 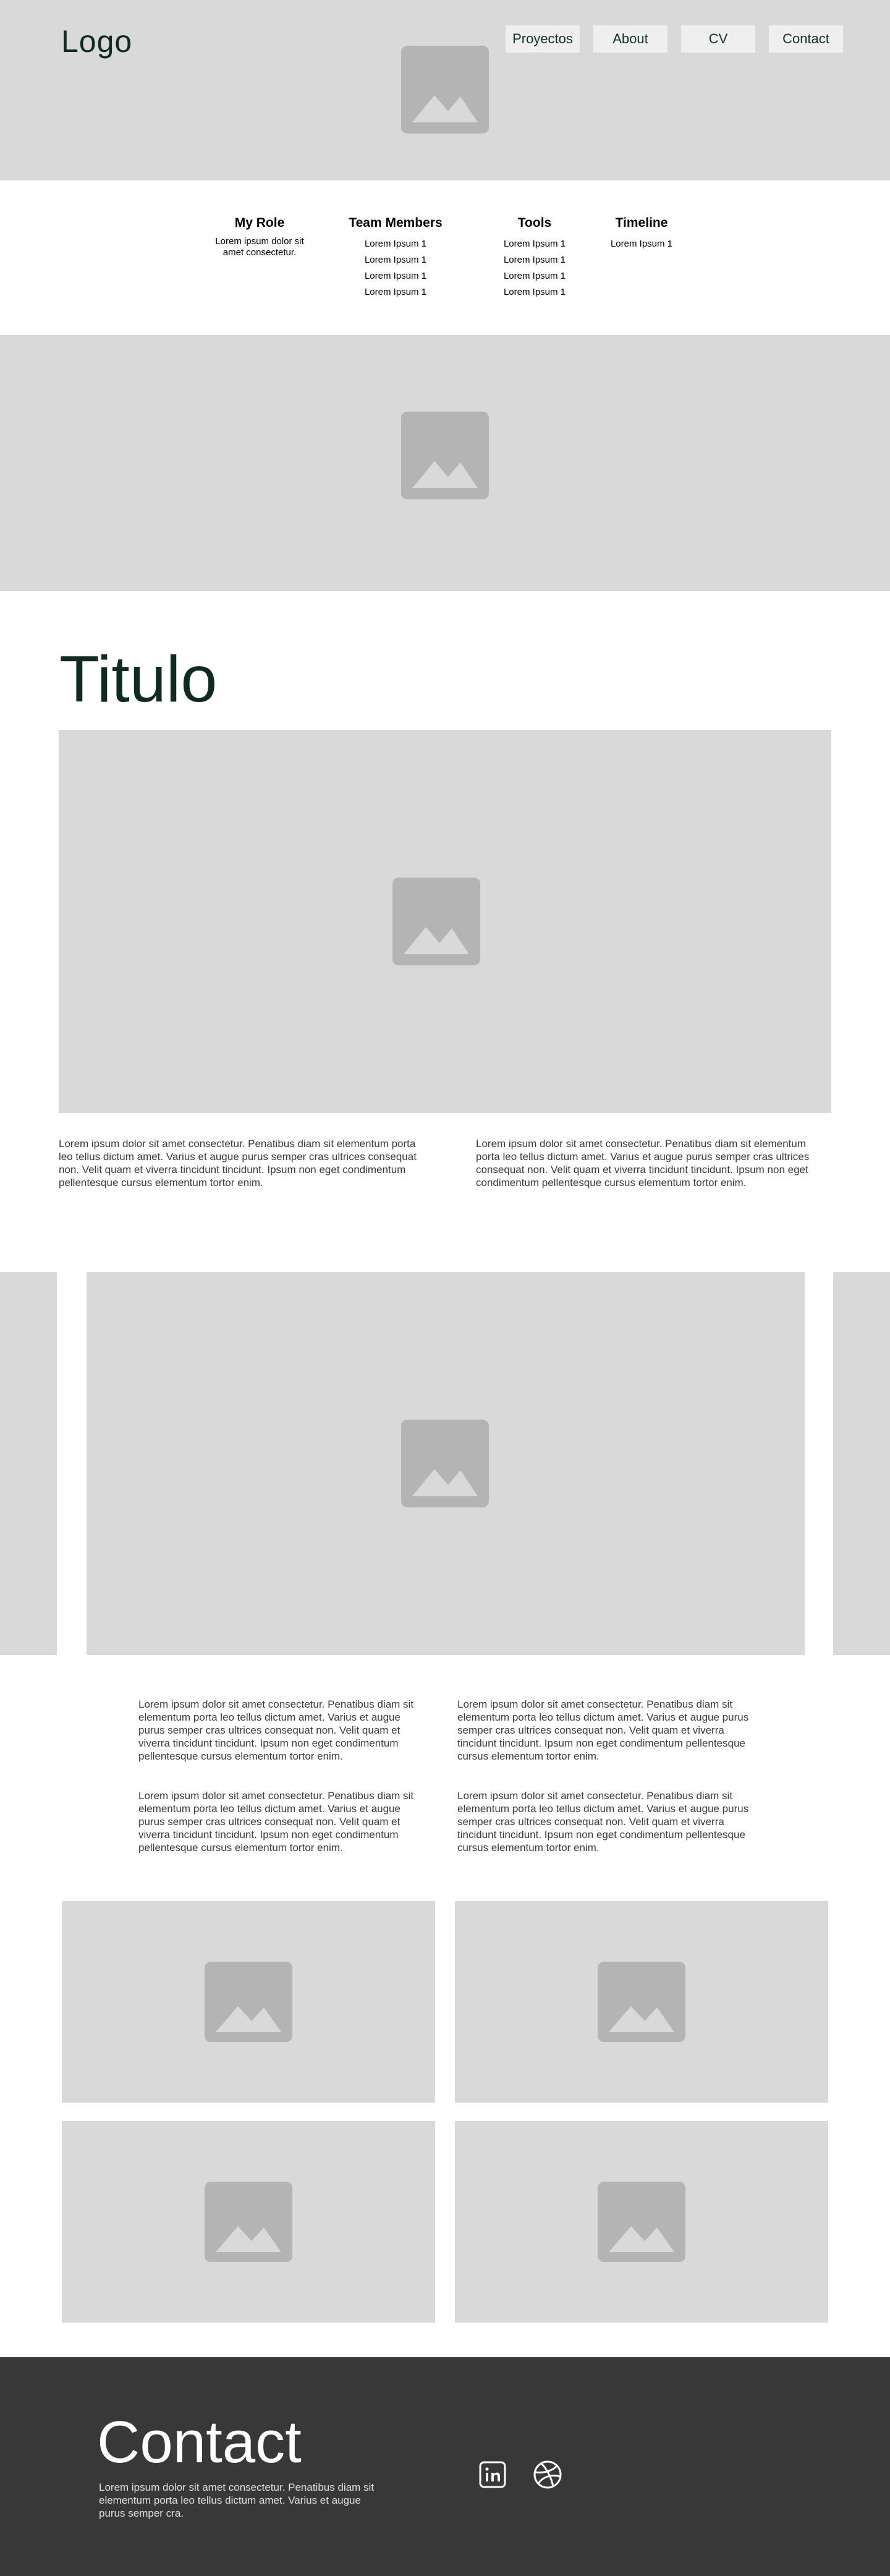 I want to click on page-title: Titulo, so click(x=138, y=679).